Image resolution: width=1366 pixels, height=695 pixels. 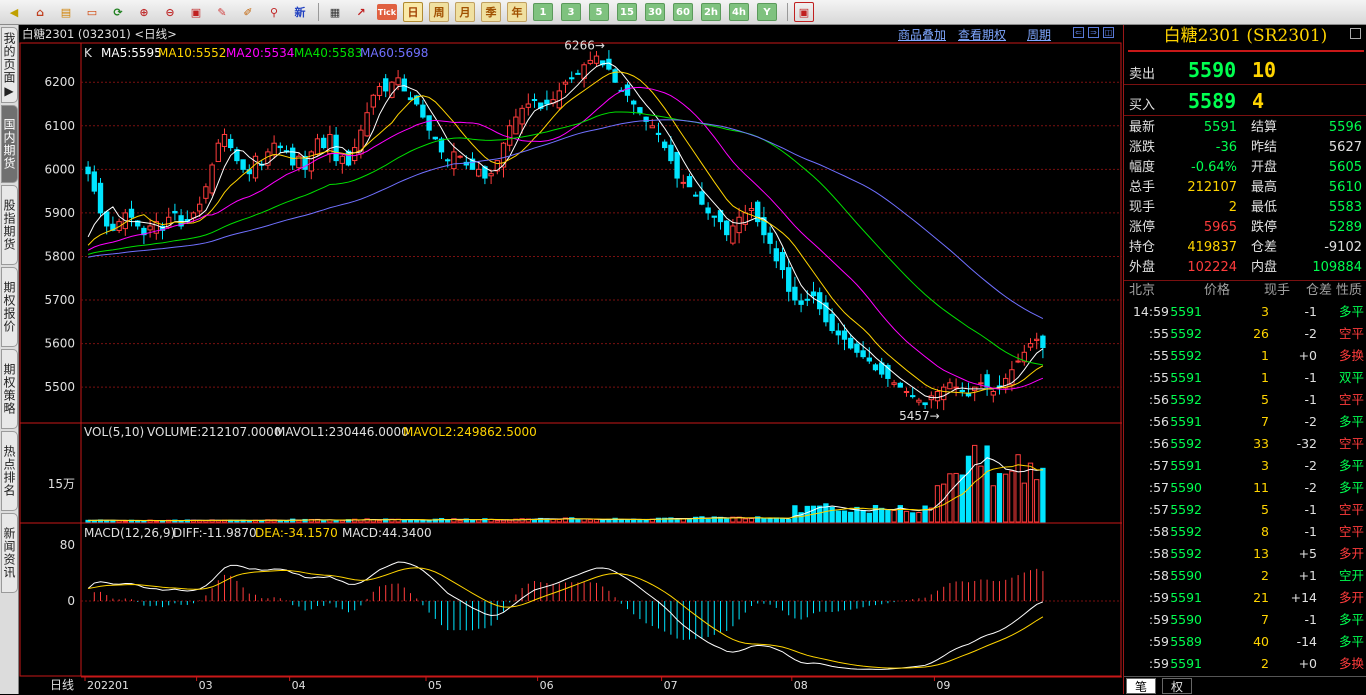 What do you see at coordinates (387, 12) in the screenshot?
I see `tick-button: Tick` at bounding box center [387, 12].